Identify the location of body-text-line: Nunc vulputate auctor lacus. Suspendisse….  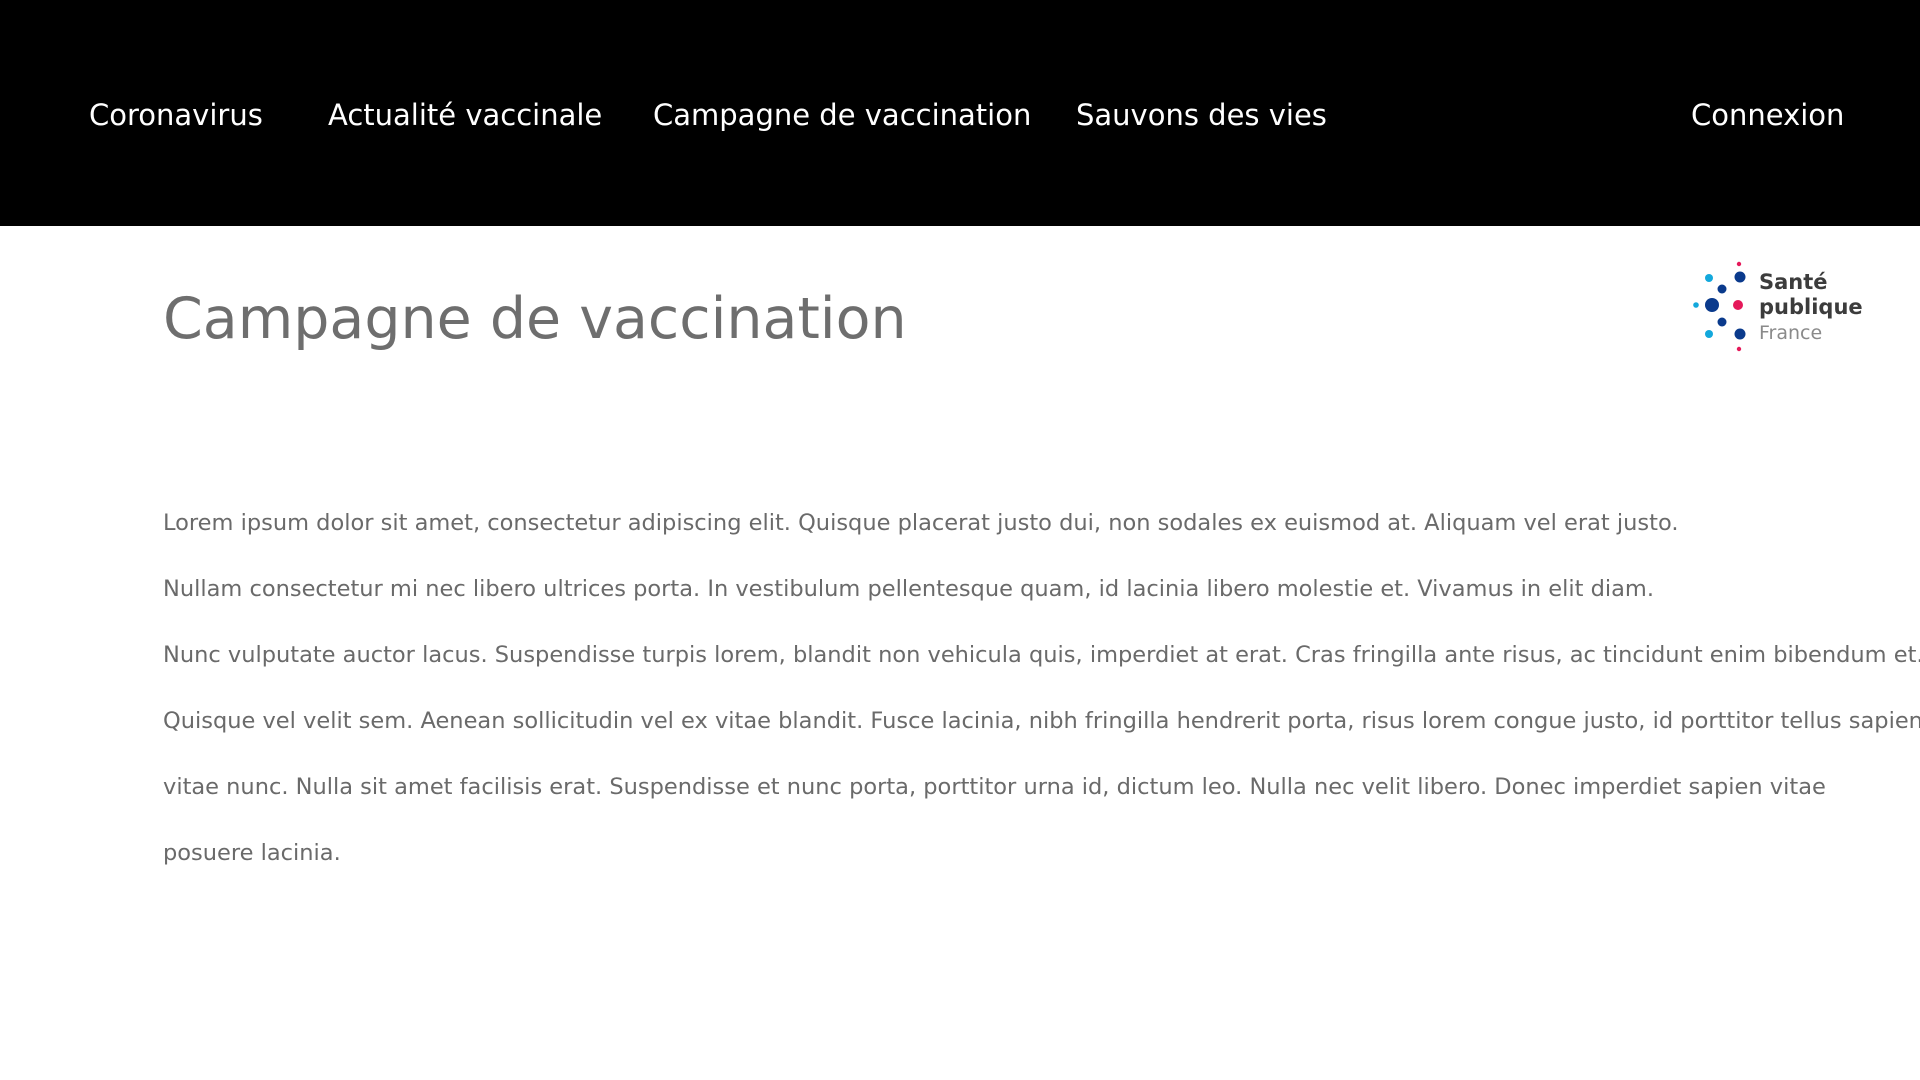
(1041, 655).